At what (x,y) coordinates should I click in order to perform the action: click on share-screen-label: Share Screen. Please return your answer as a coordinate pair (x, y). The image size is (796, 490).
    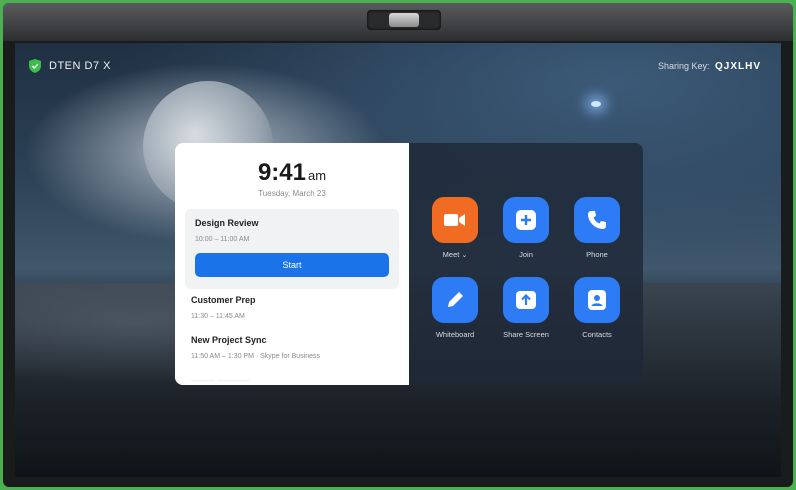
    Looking at the image, I should click on (526, 334).